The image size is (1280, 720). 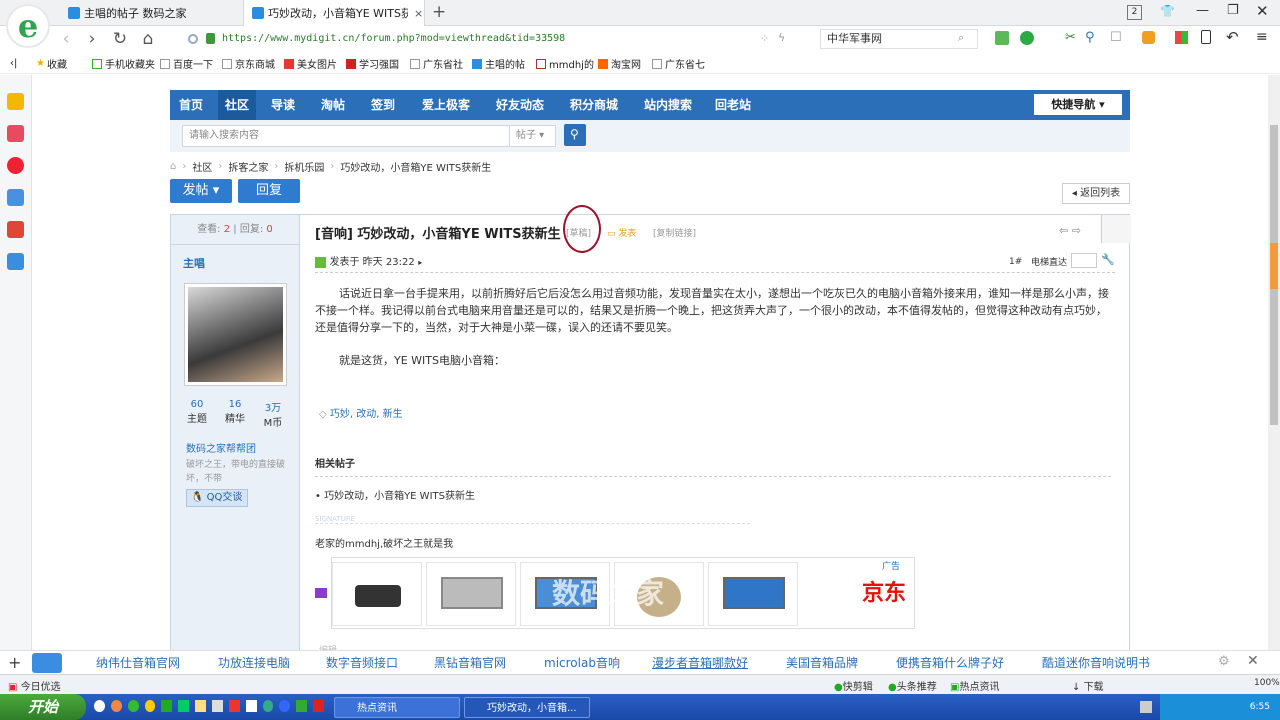 What do you see at coordinates (619, 63) in the screenshot?
I see `bookmark-item: 淘宝网` at bounding box center [619, 63].